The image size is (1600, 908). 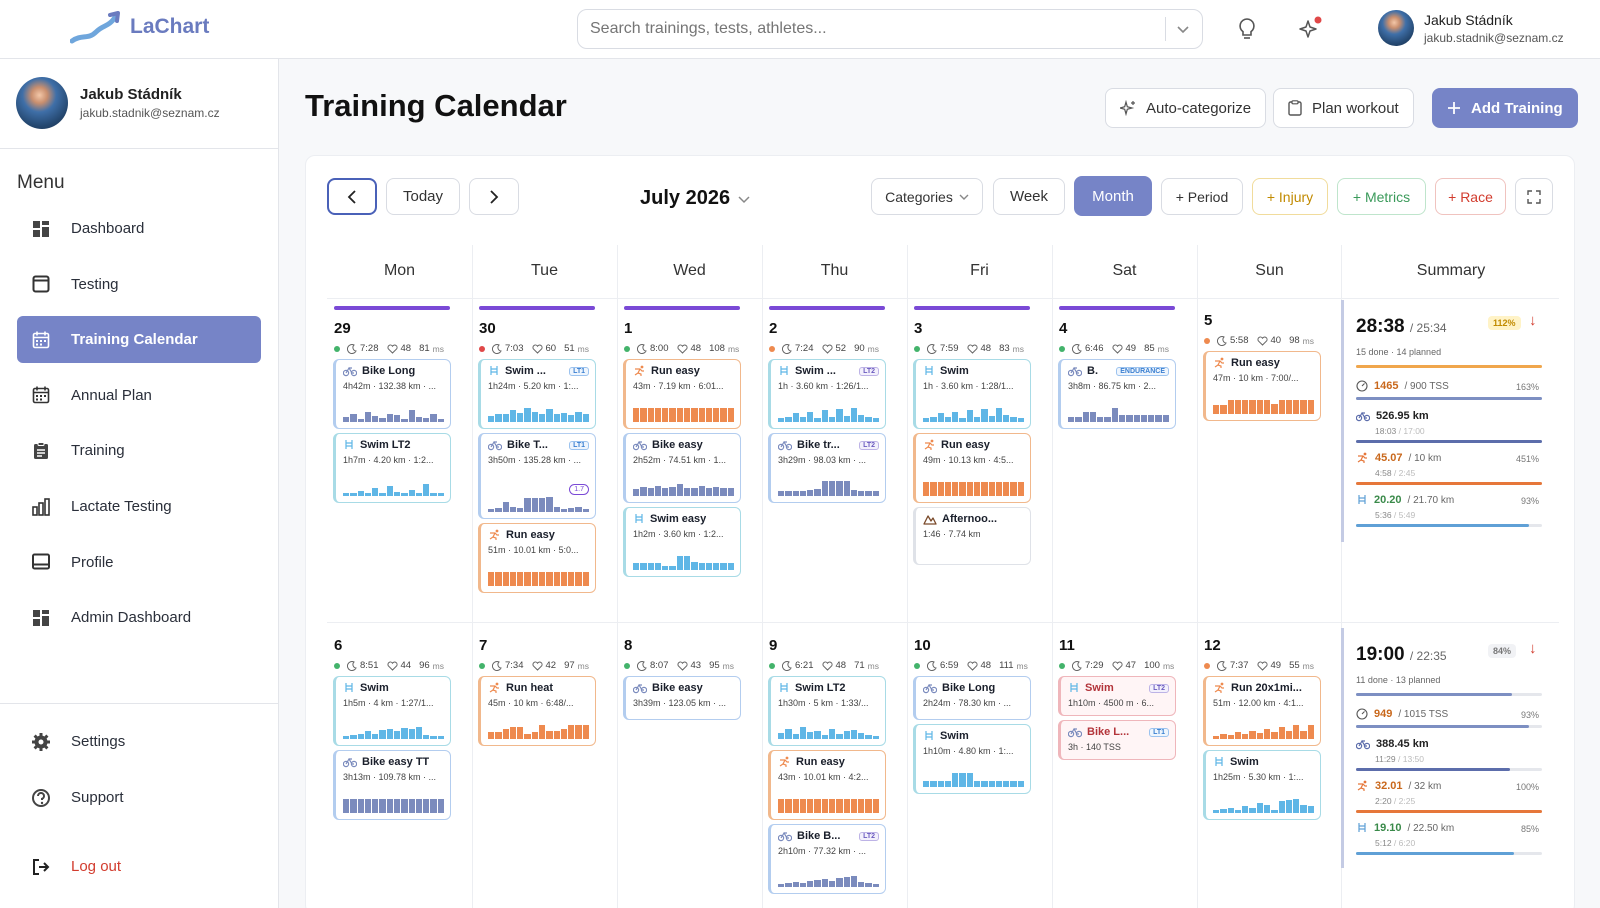 I want to click on plan-workout-button: Plan workout, so click(x=1343, y=108).